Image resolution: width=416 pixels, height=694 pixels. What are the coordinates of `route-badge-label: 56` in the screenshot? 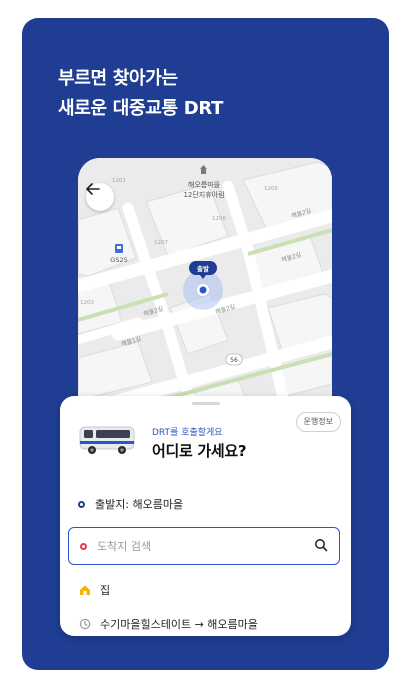 It's located at (234, 360).